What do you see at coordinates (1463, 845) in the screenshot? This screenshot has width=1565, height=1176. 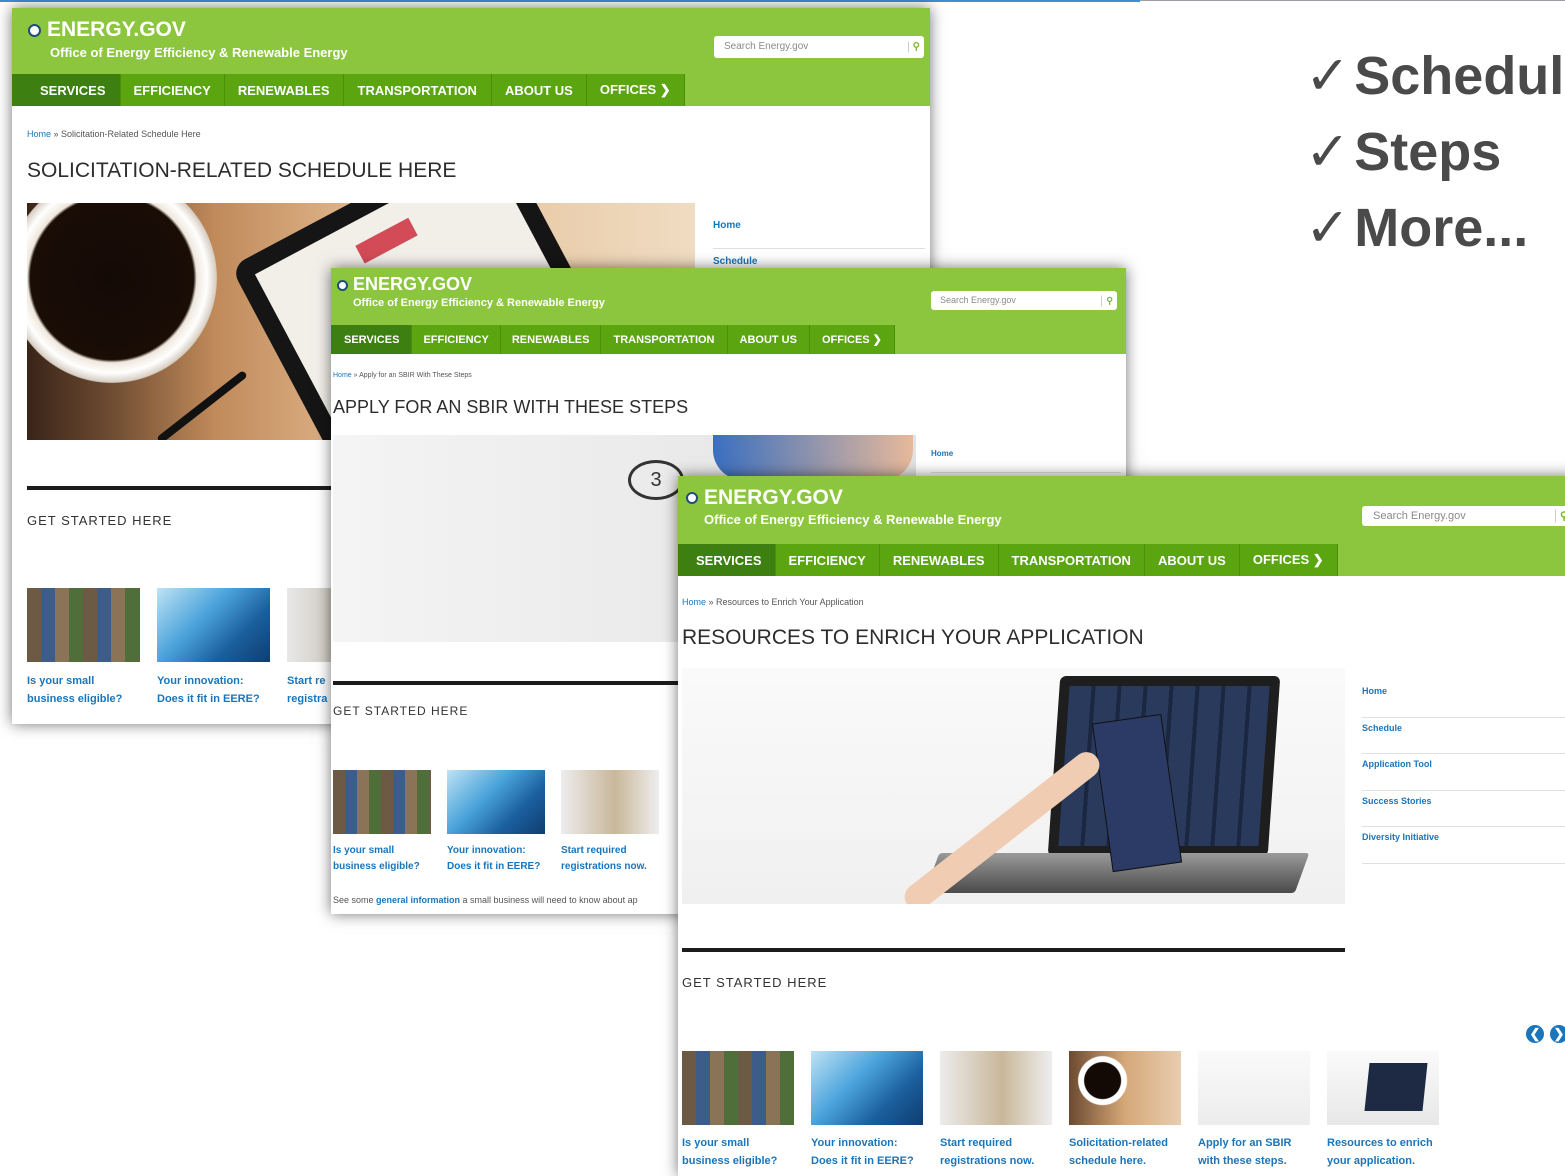 I see `sidebar-item-diversity-initiative: Diversity Initiative` at bounding box center [1463, 845].